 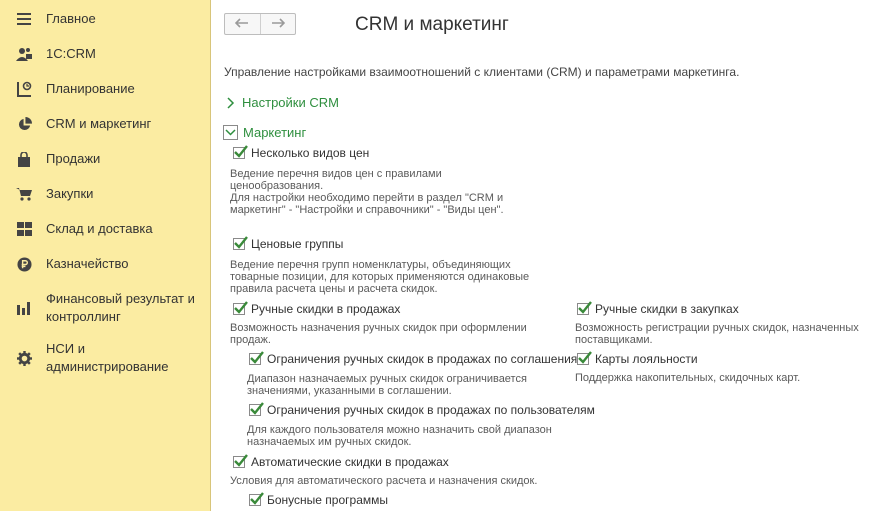 I want to click on shopping-bag-icon, so click(x=24, y=159).